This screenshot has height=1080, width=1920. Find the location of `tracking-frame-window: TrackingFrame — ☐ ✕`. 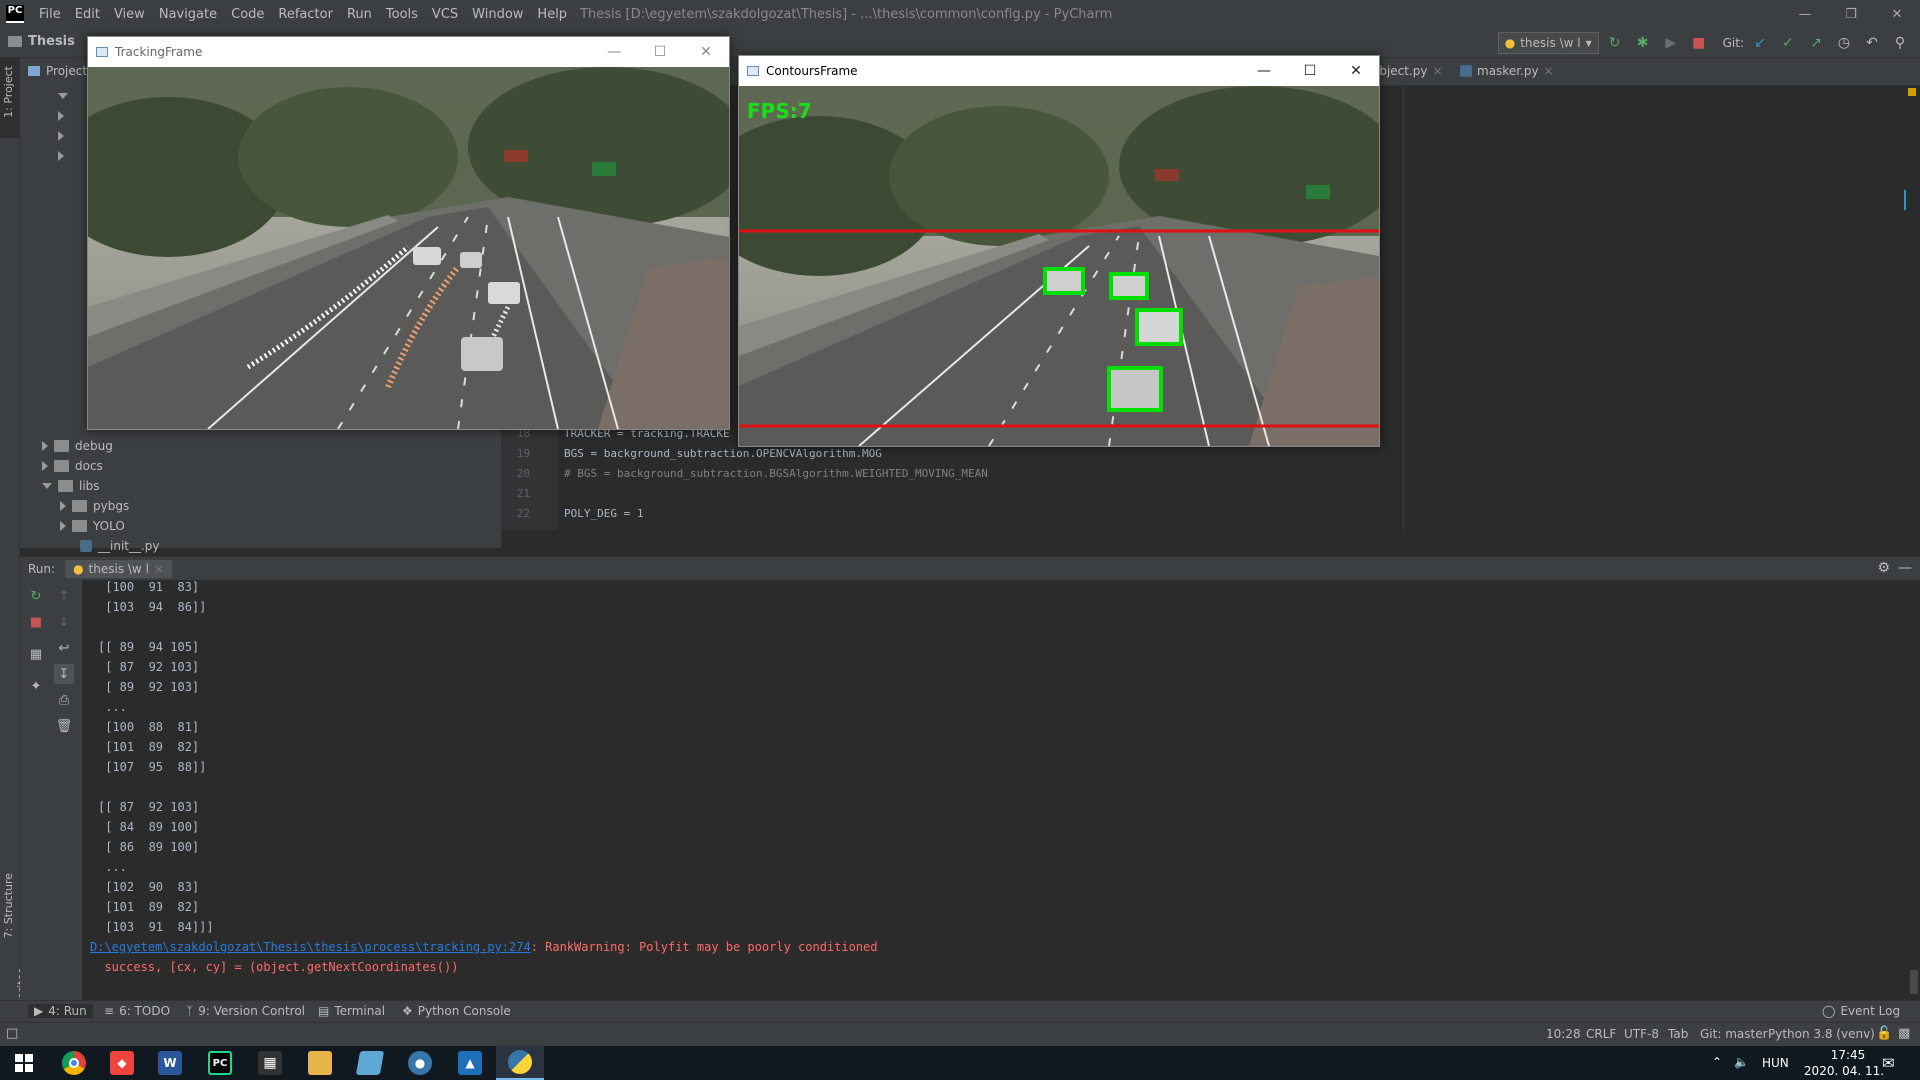

tracking-frame-window: TrackingFrame — ☐ ✕ is located at coordinates (408, 233).